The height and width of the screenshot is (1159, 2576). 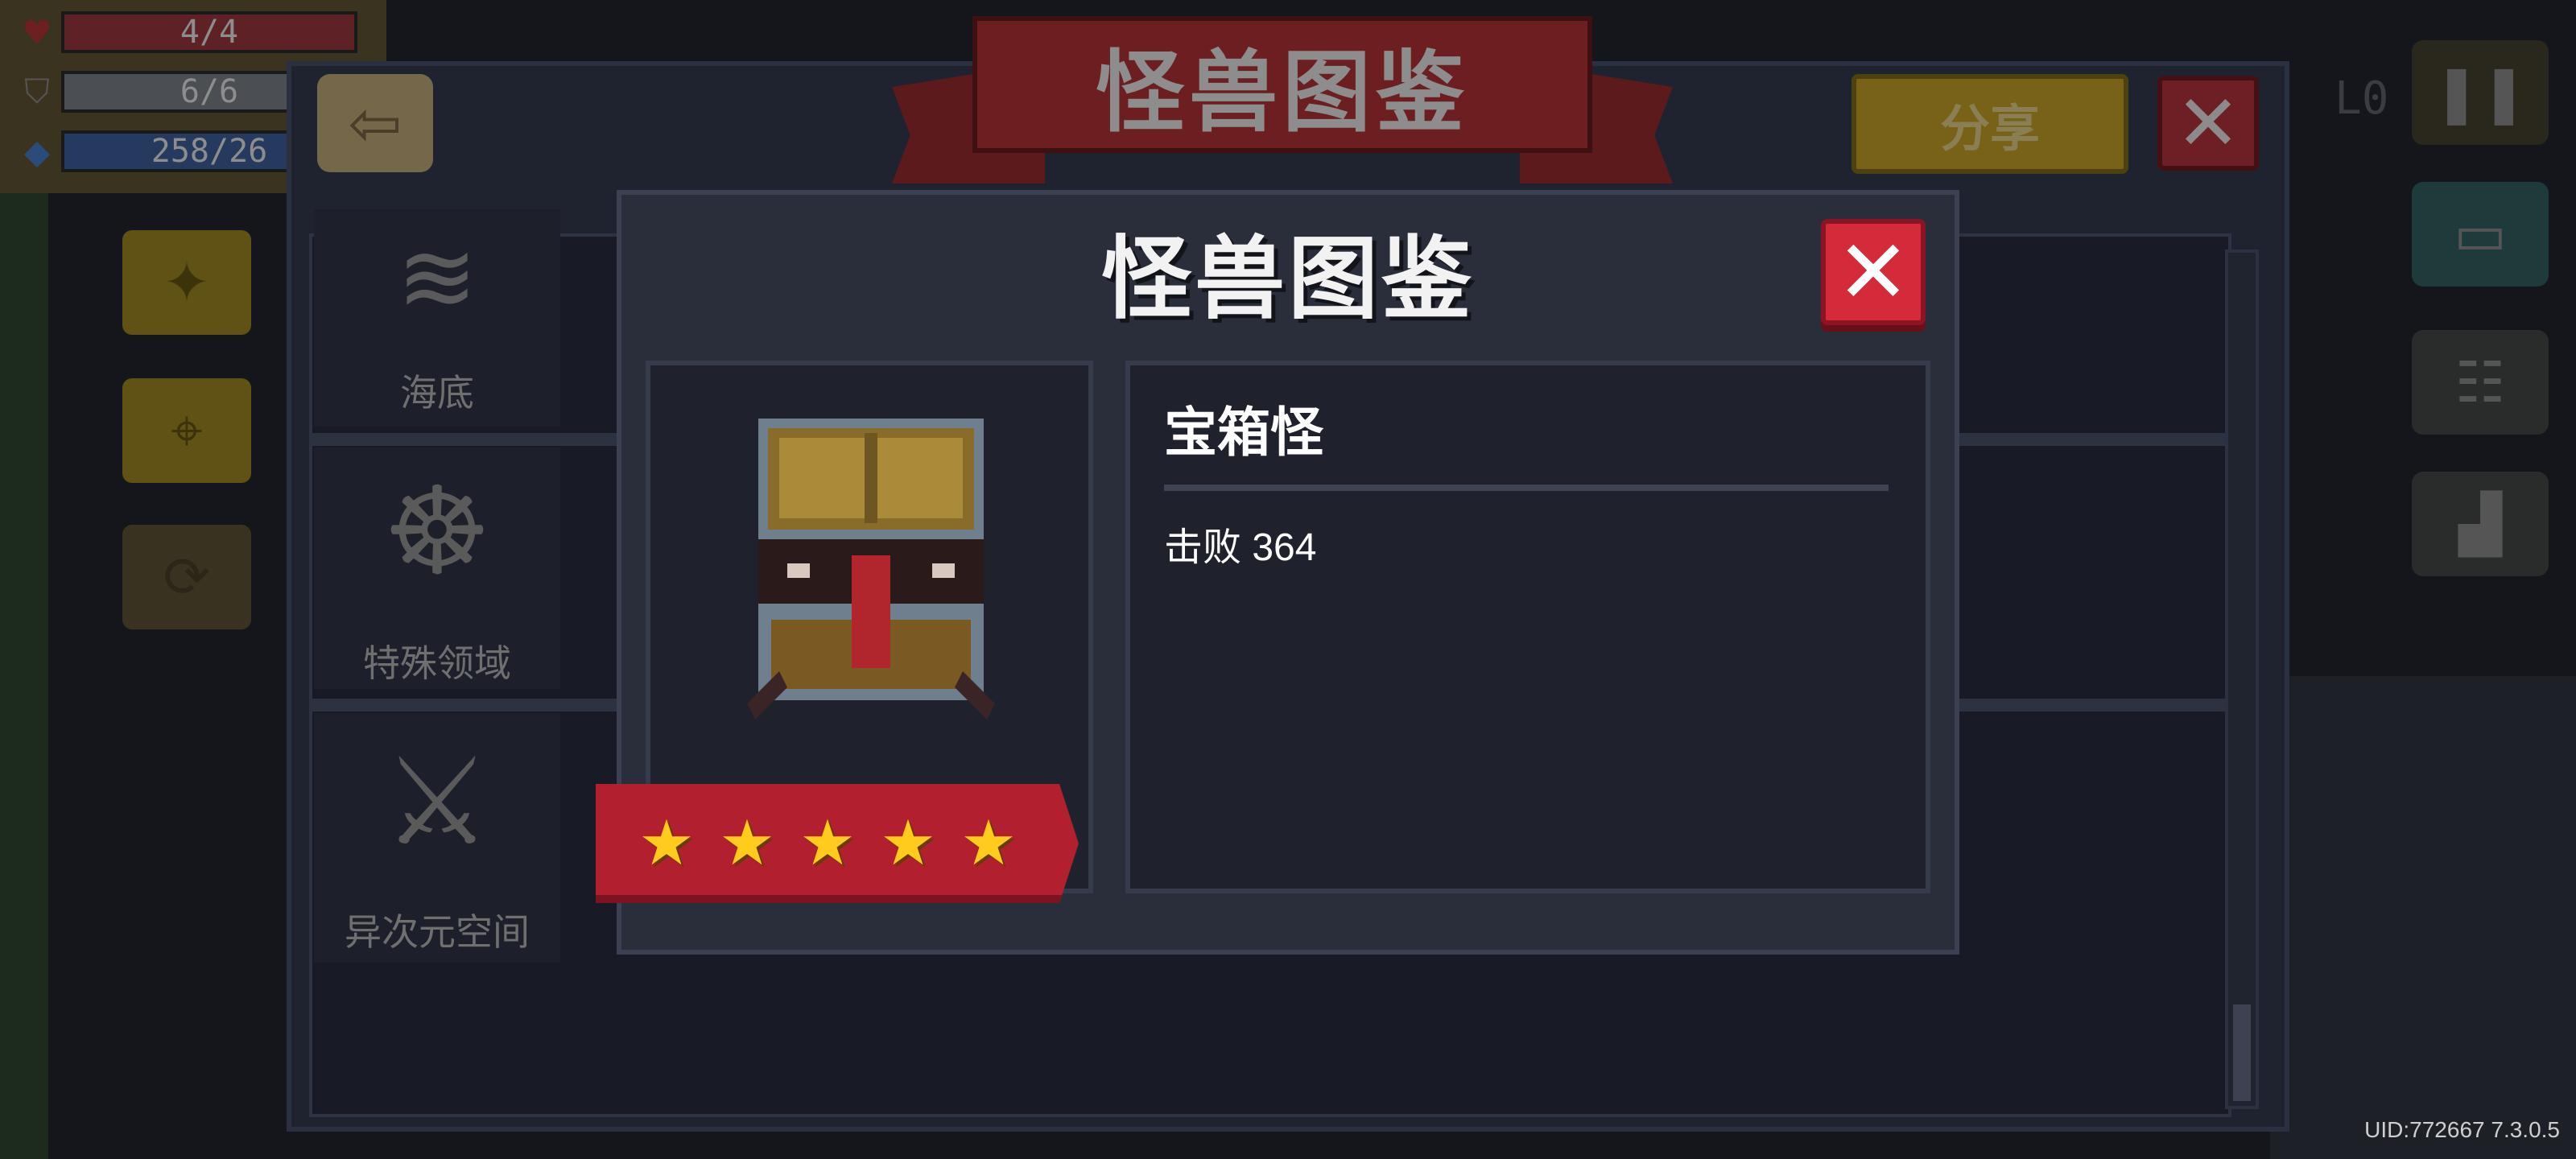 What do you see at coordinates (37, 91) in the screenshot?
I see `shield-icon: ⛉` at bounding box center [37, 91].